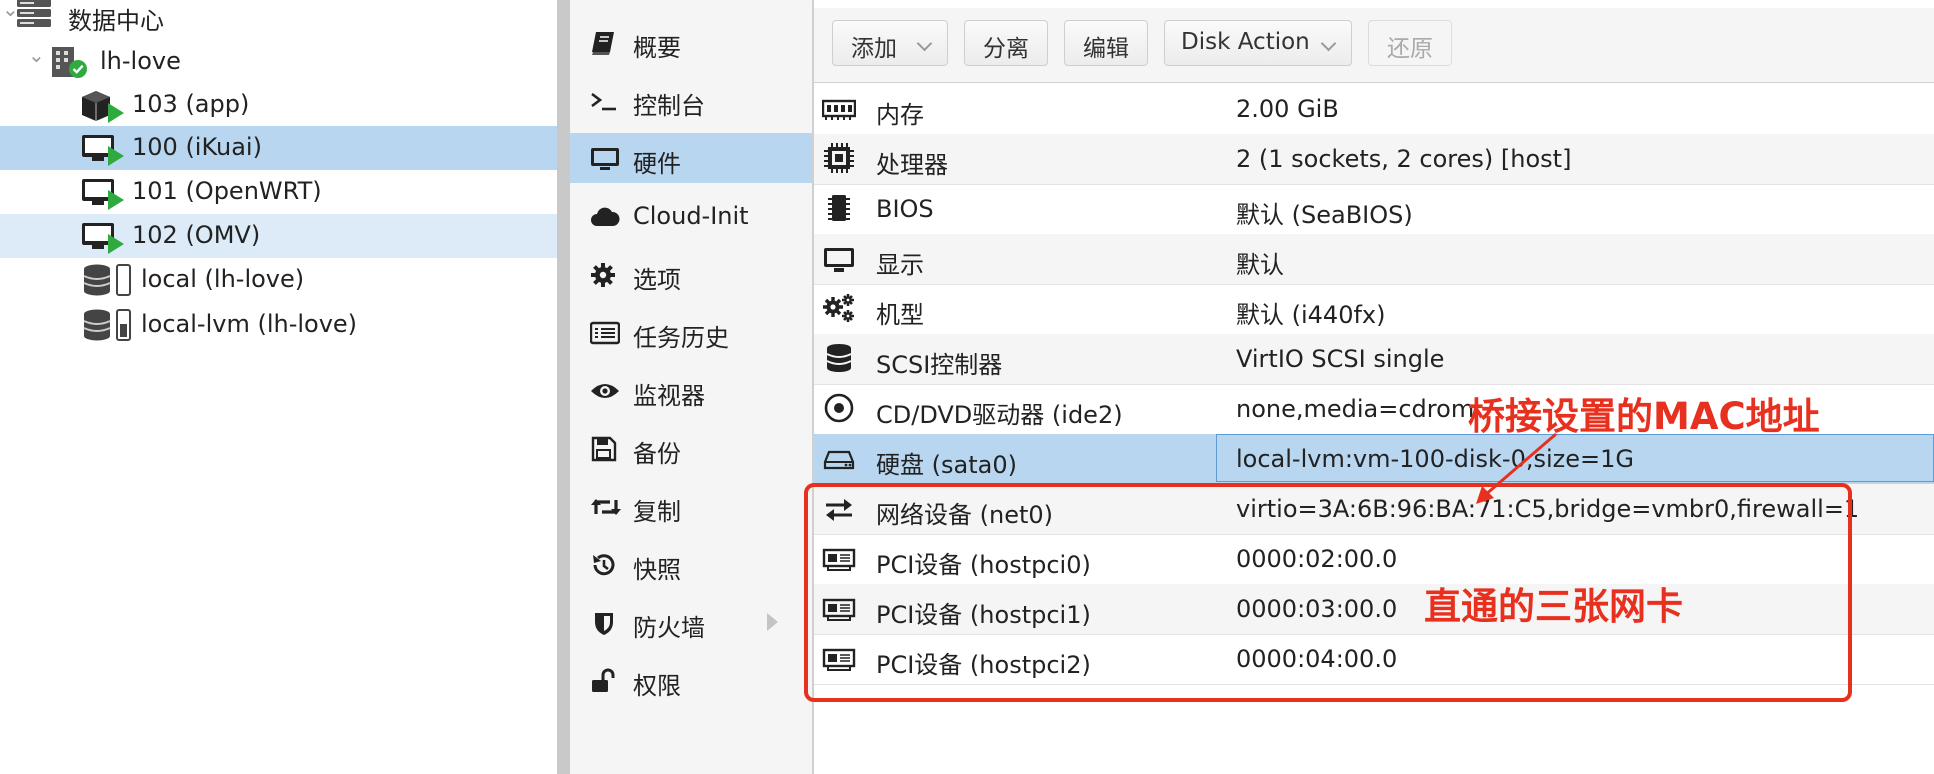  Describe the element at coordinates (691, 622) in the screenshot. I see `nav-item-firewall: 防火墙` at that location.